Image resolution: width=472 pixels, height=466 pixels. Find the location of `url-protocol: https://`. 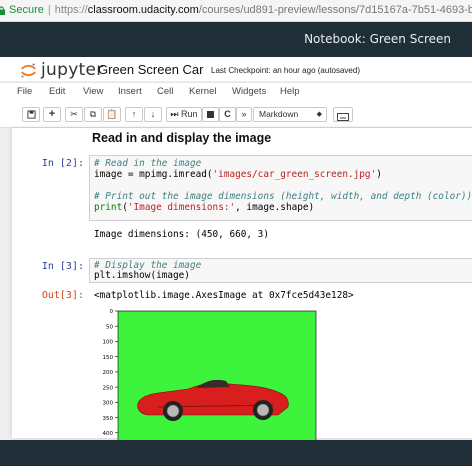

url-protocol: https:// is located at coordinates (71, 10).